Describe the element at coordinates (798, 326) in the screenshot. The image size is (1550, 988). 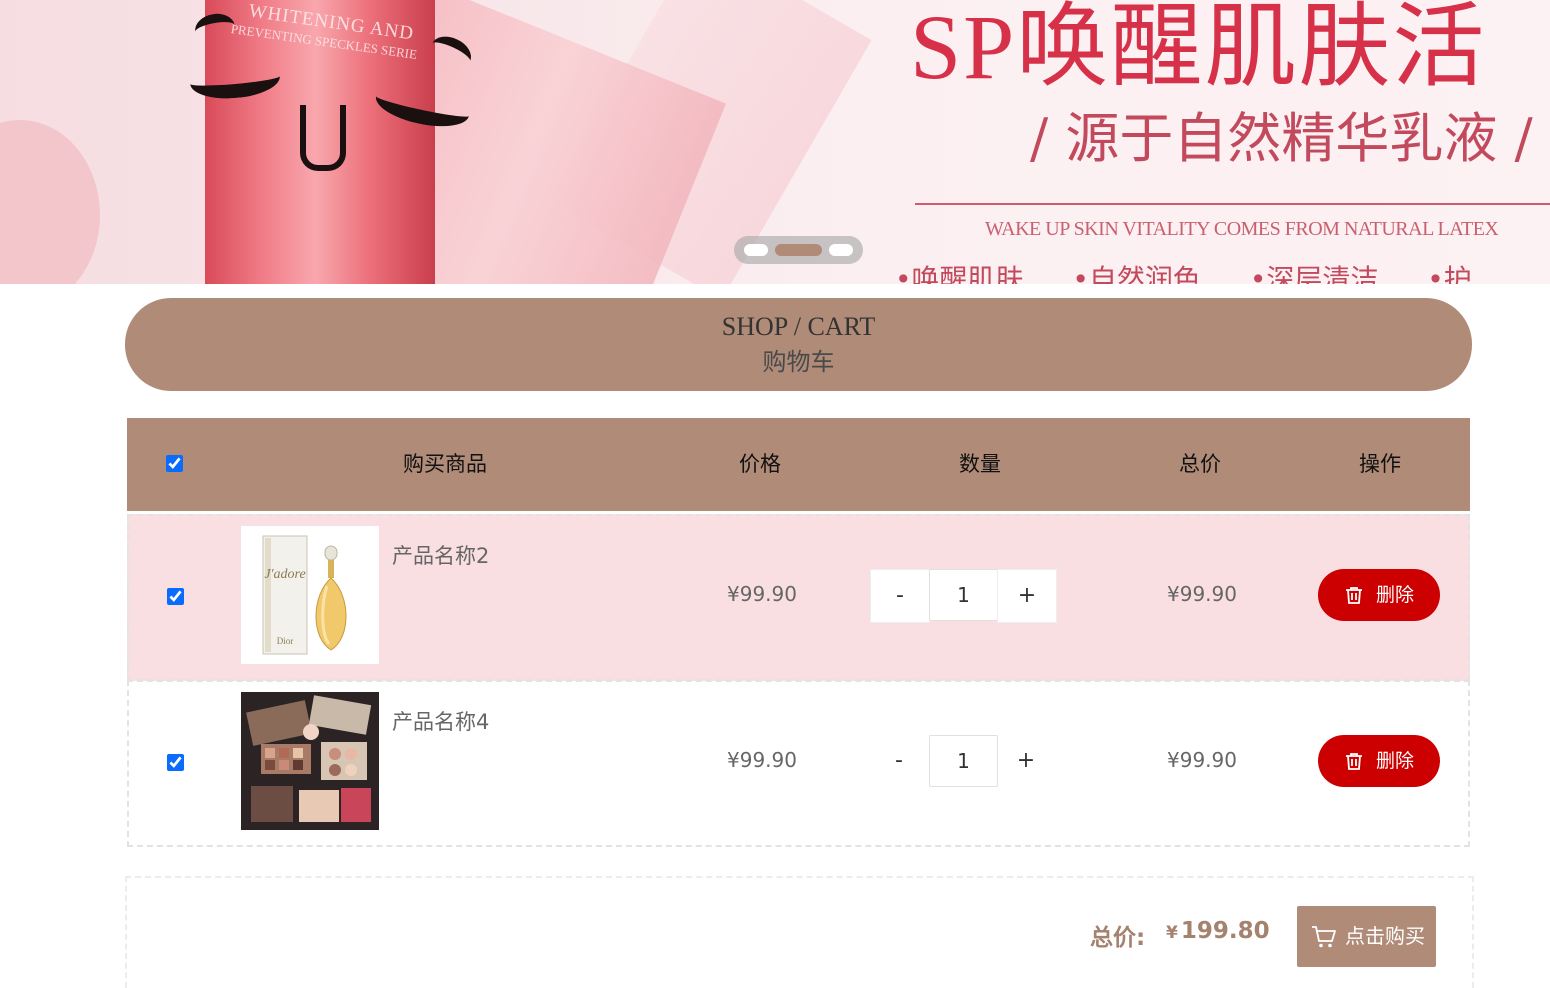
I see `page-title-en: SHOP / CART` at that location.